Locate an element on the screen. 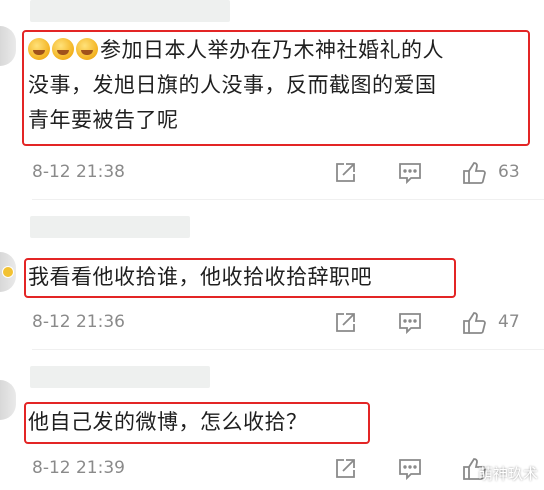 Image resolution: width=544 pixels, height=490 pixels. comment-meta: 8-12 21:39 is located at coordinates (272, 469).